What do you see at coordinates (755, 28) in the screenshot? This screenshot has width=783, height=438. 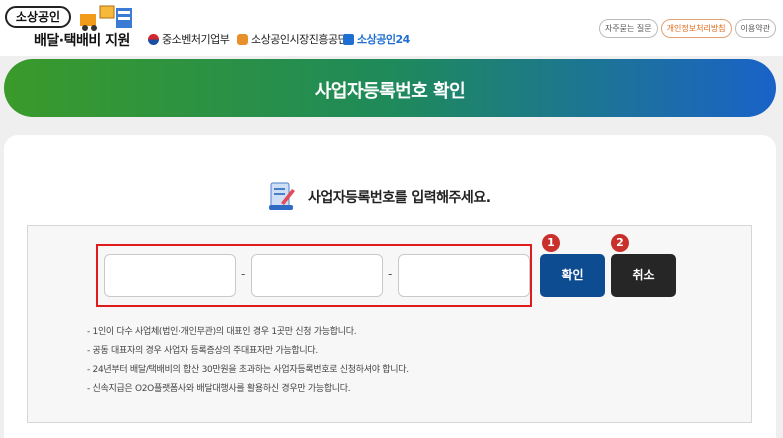 I see `terms-link: 이용약관` at bounding box center [755, 28].